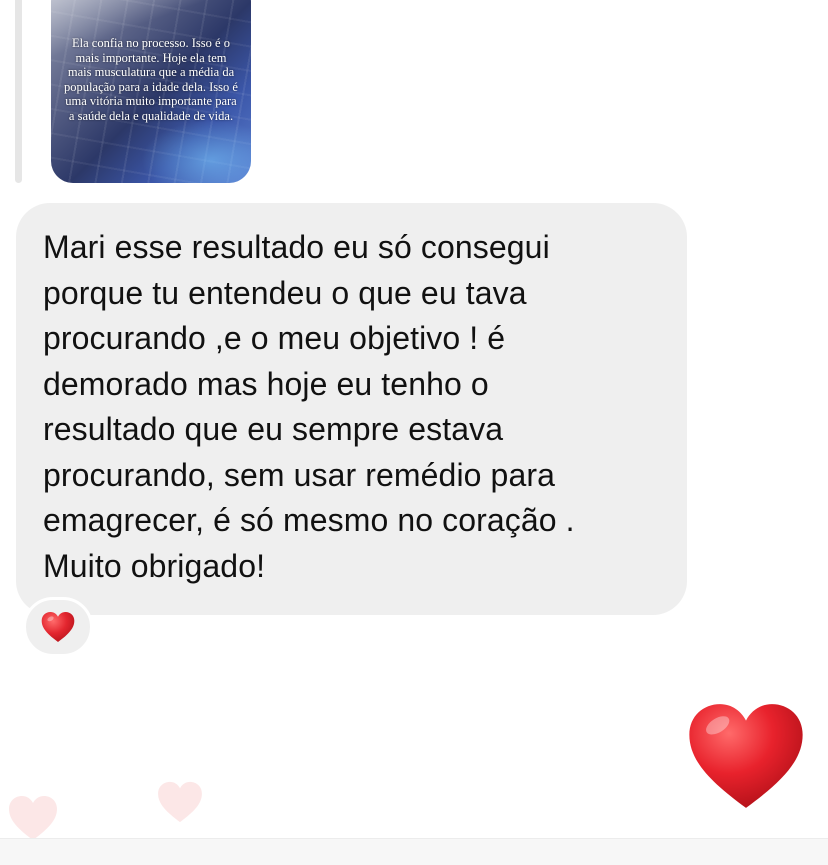 This screenshot has height=865, width=828. I want to click on red-heart-icon, so click(58, 627).